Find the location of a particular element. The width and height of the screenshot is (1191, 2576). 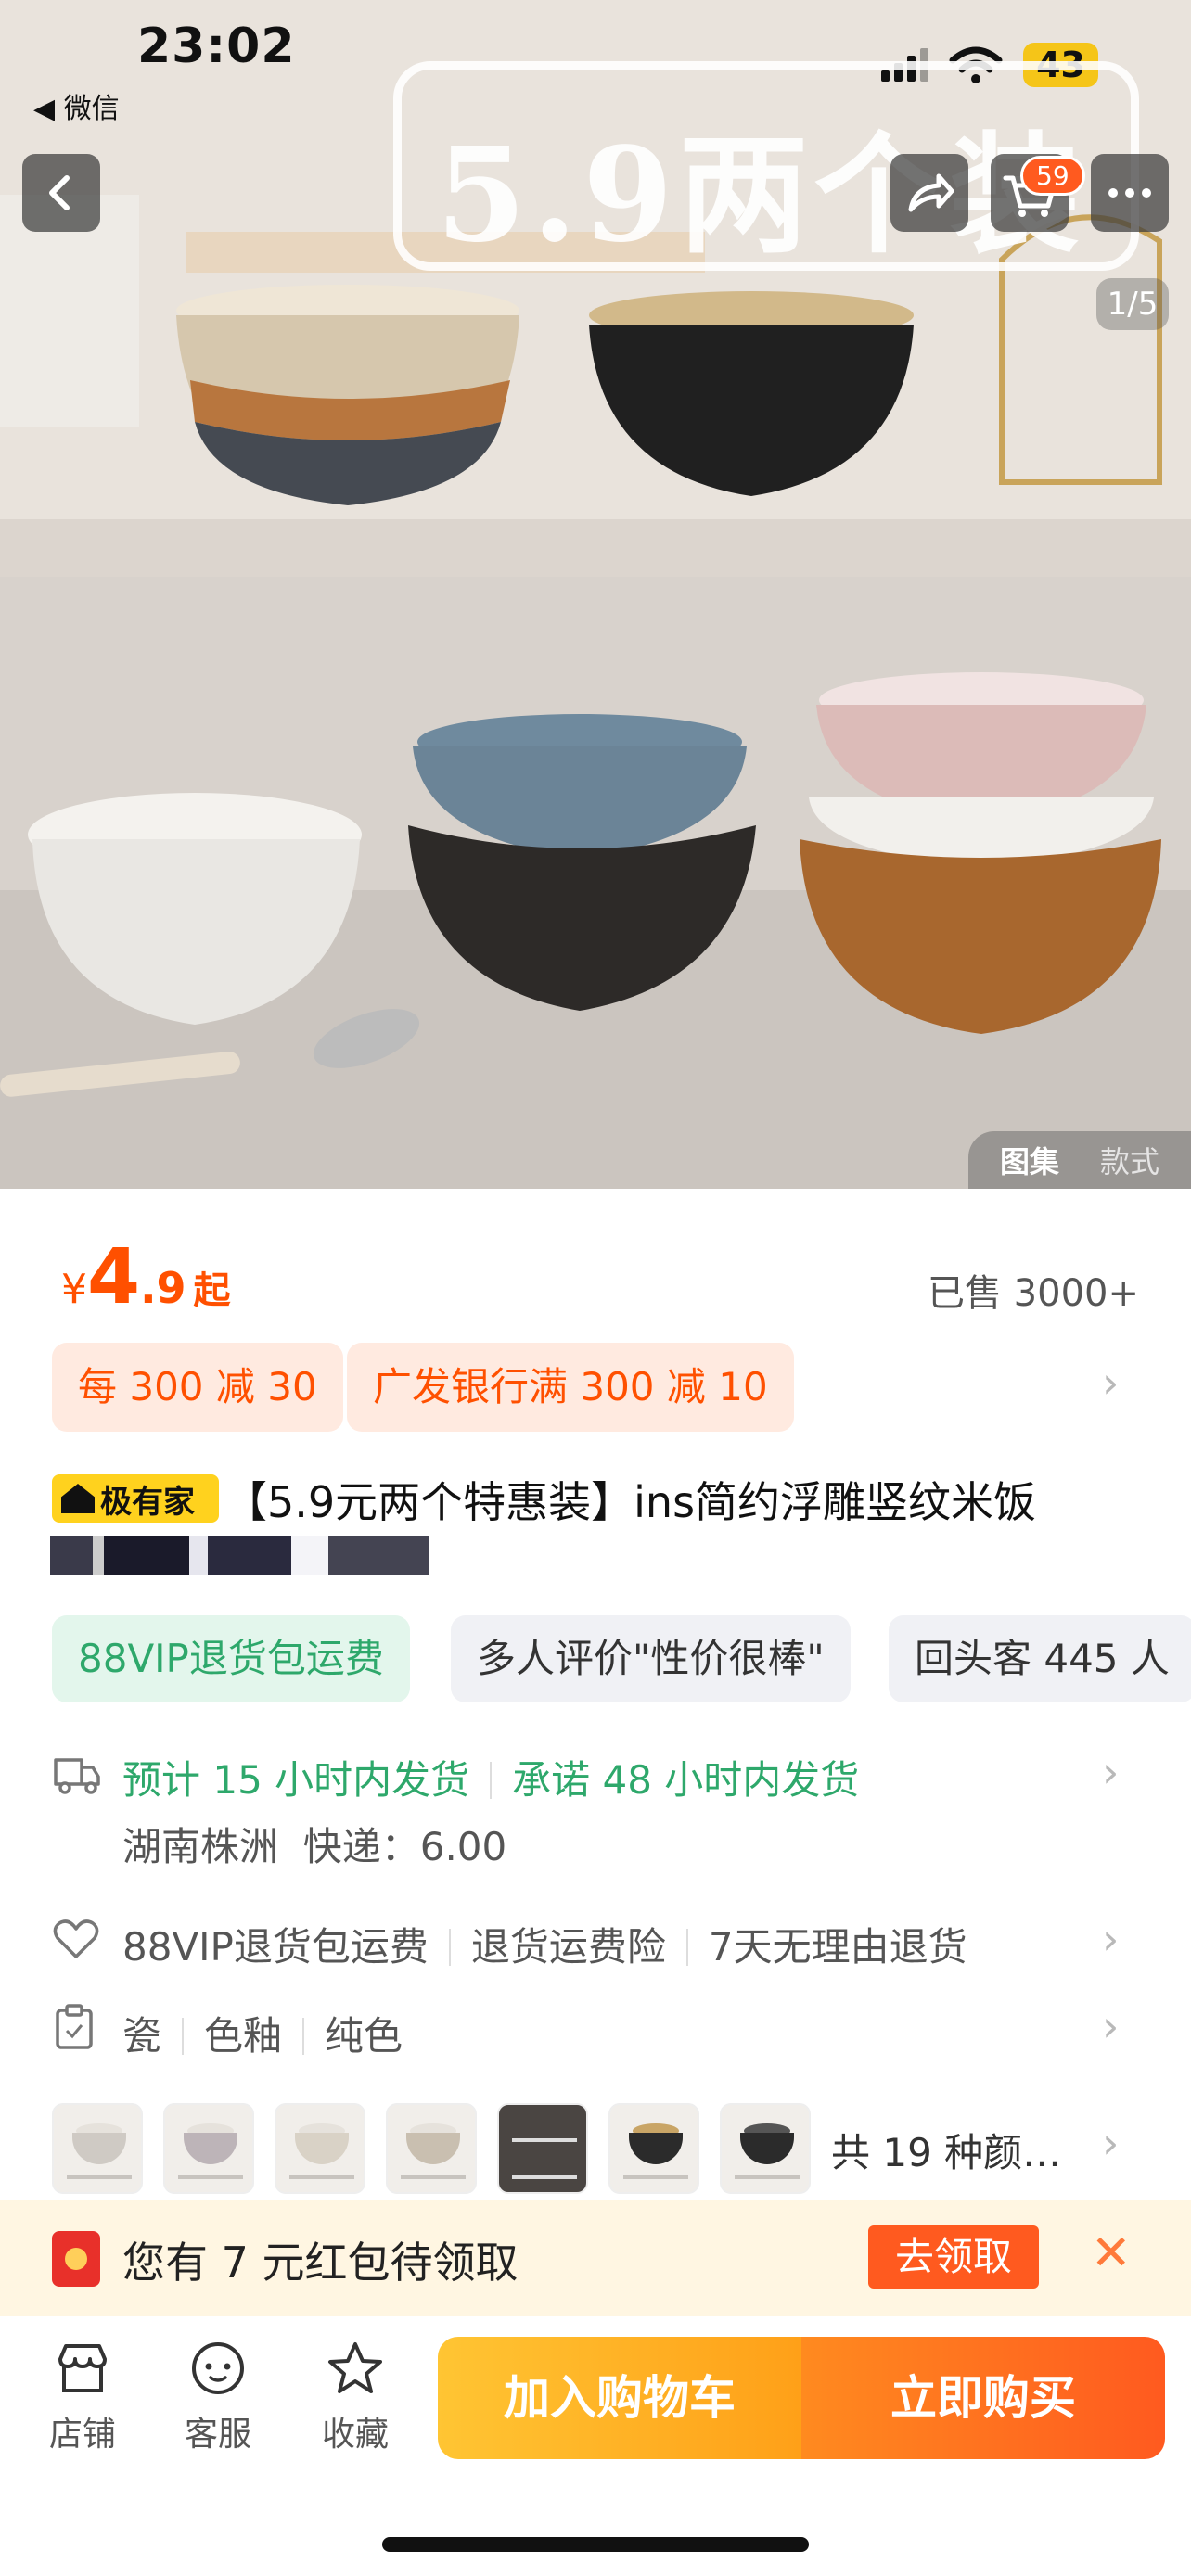

promo-overlay-text: 5.9两个装 is located at coordinates (760, 196).